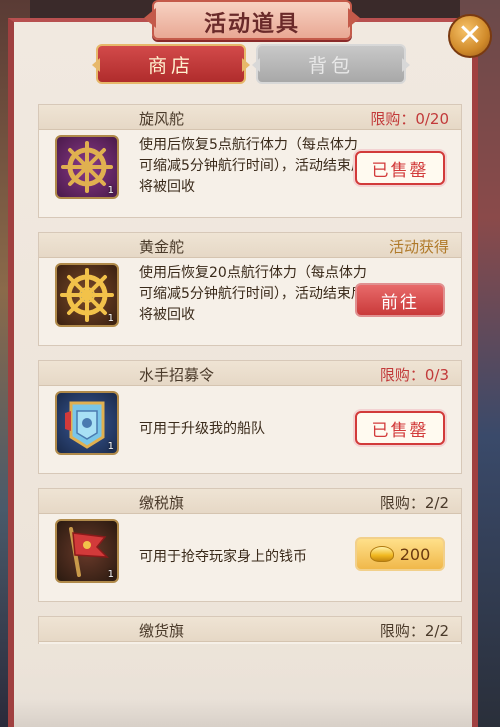 This screenshot has height=727, width=500. I want to click on item-name: 旋风舵, so click(162, 119).